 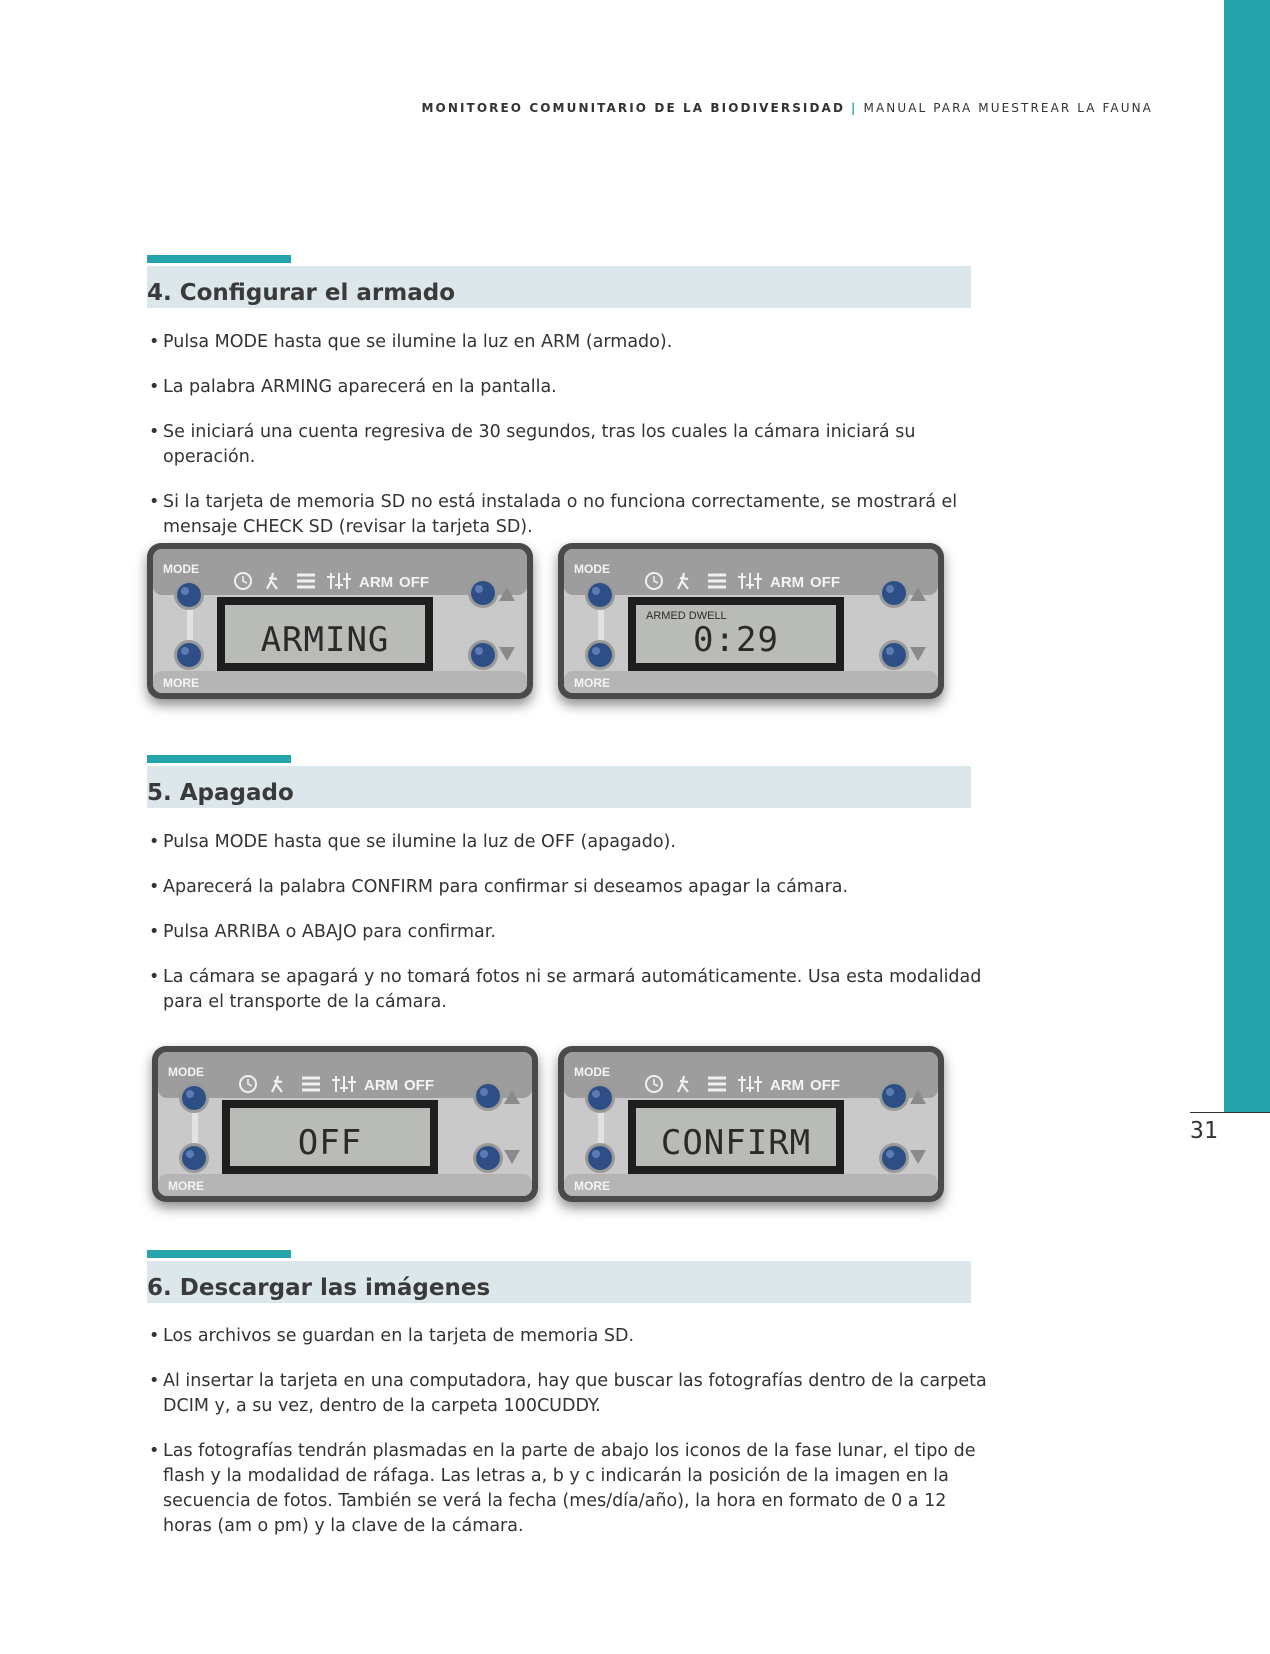 I want to click on page-number: 31, so click(x=1204, y=1131).